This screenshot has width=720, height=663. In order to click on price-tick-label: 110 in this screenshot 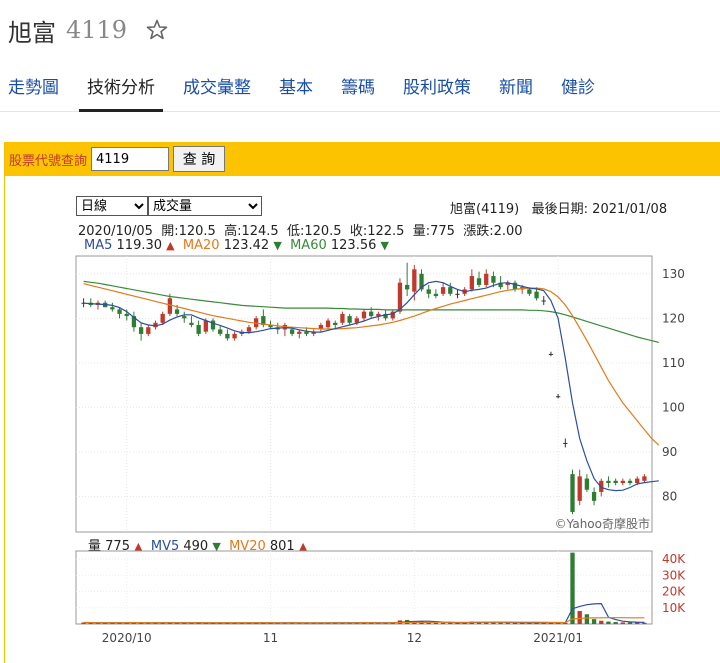, I will do `click(673, 363)`.